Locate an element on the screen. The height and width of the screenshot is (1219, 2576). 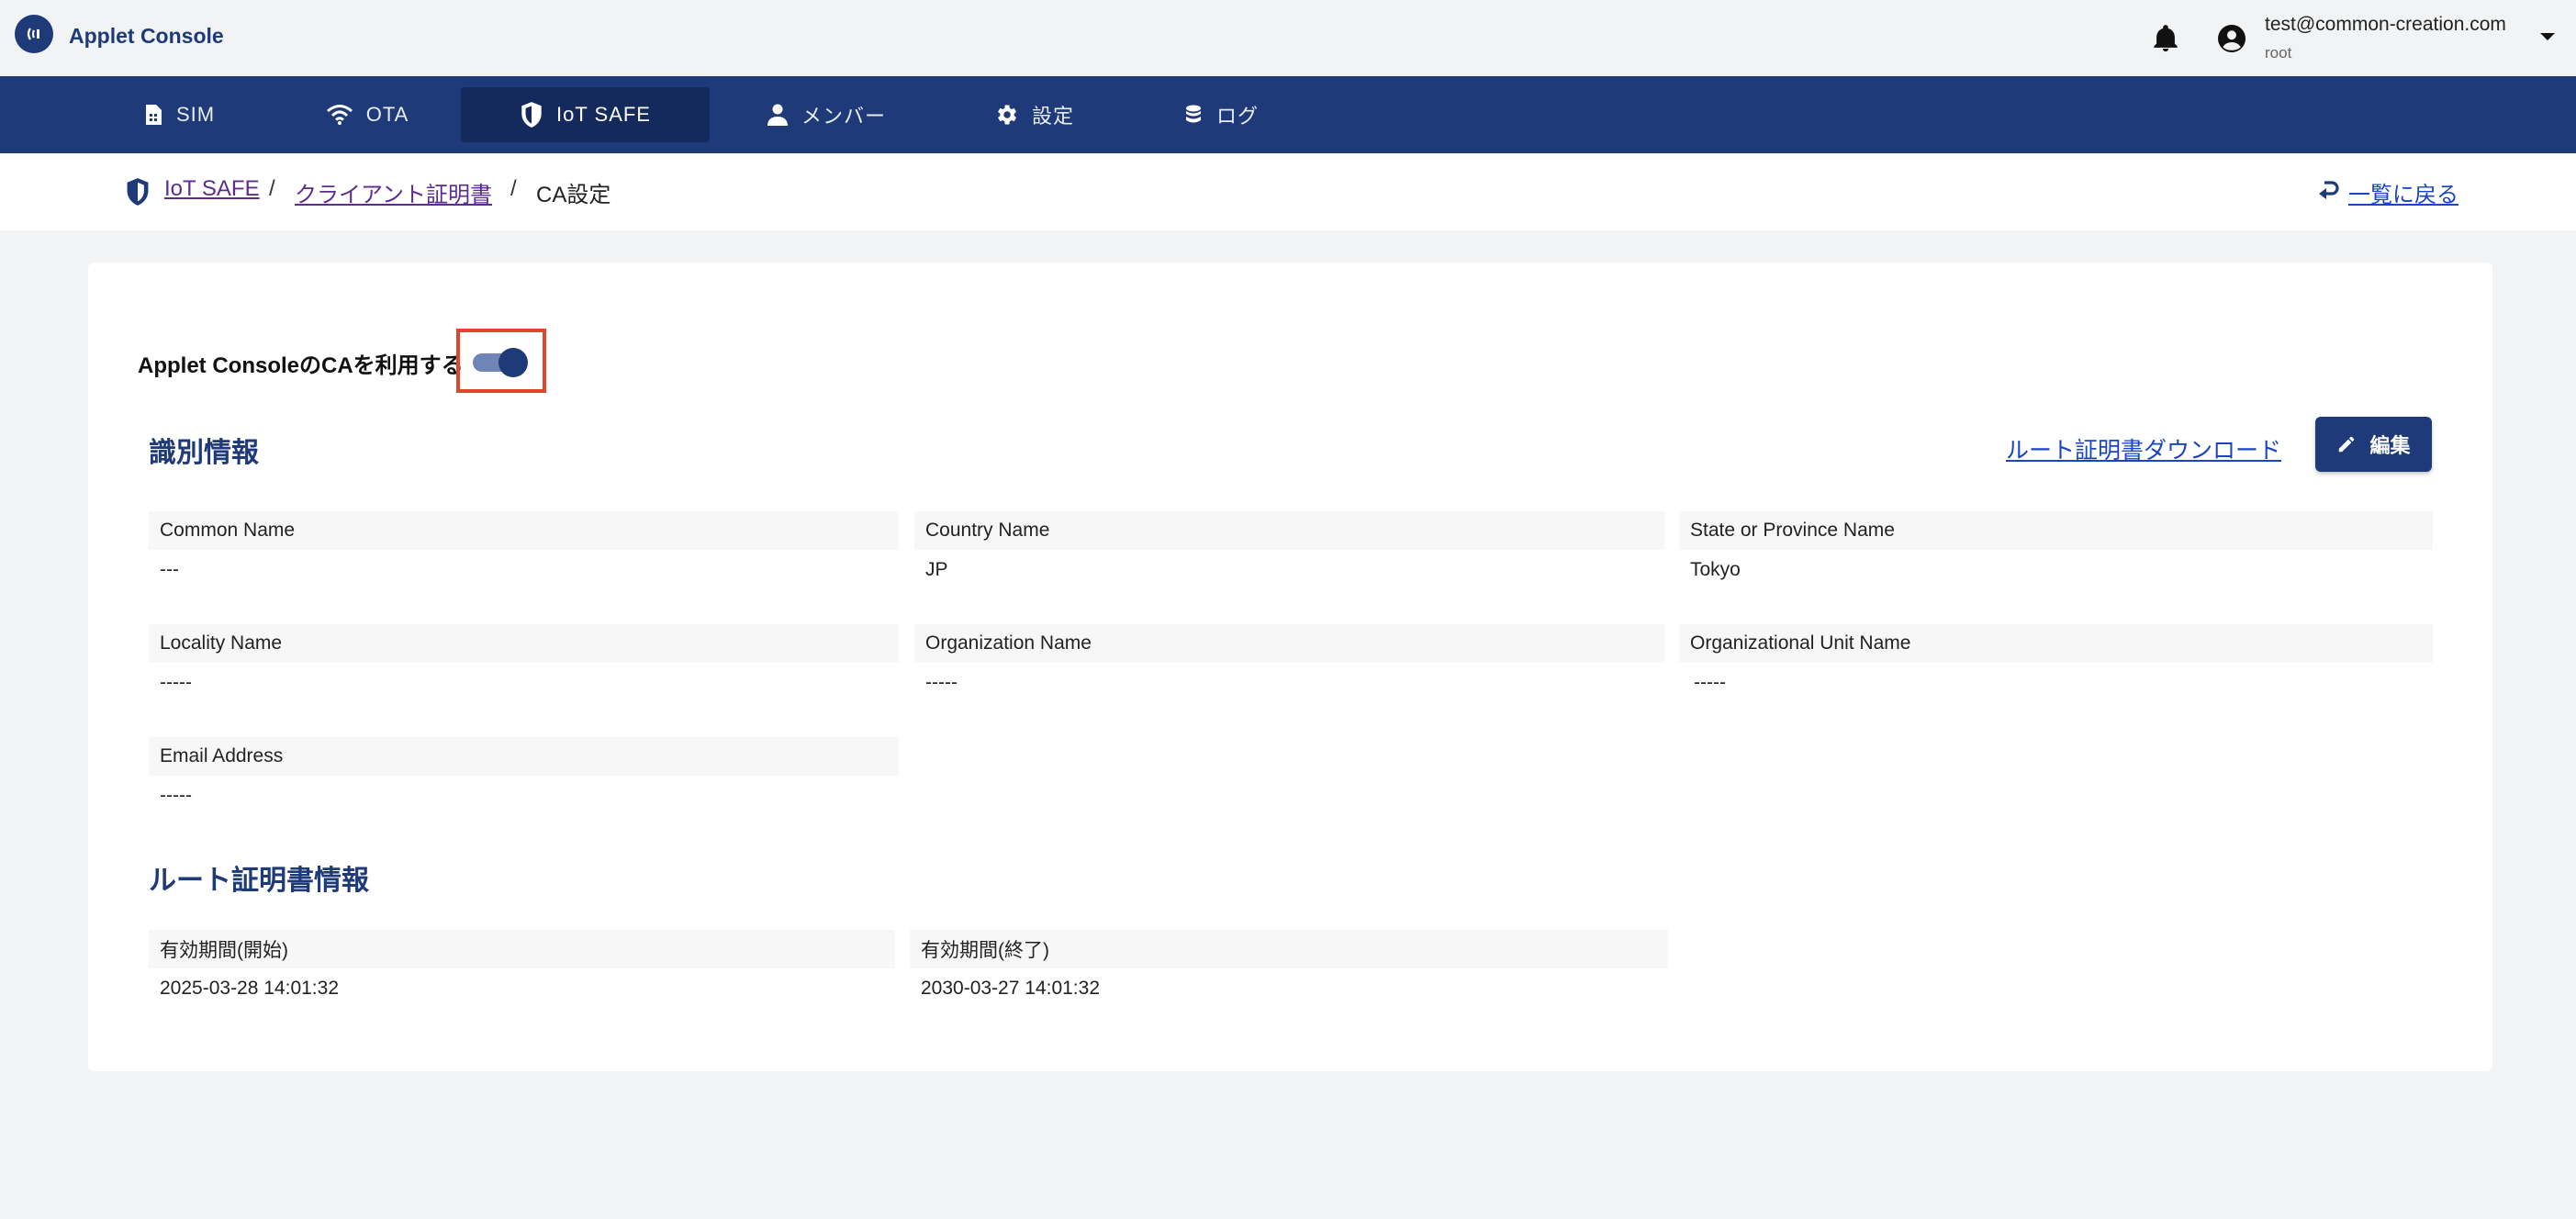
field-label: Organization Name is located at coordinates (1289, 643).